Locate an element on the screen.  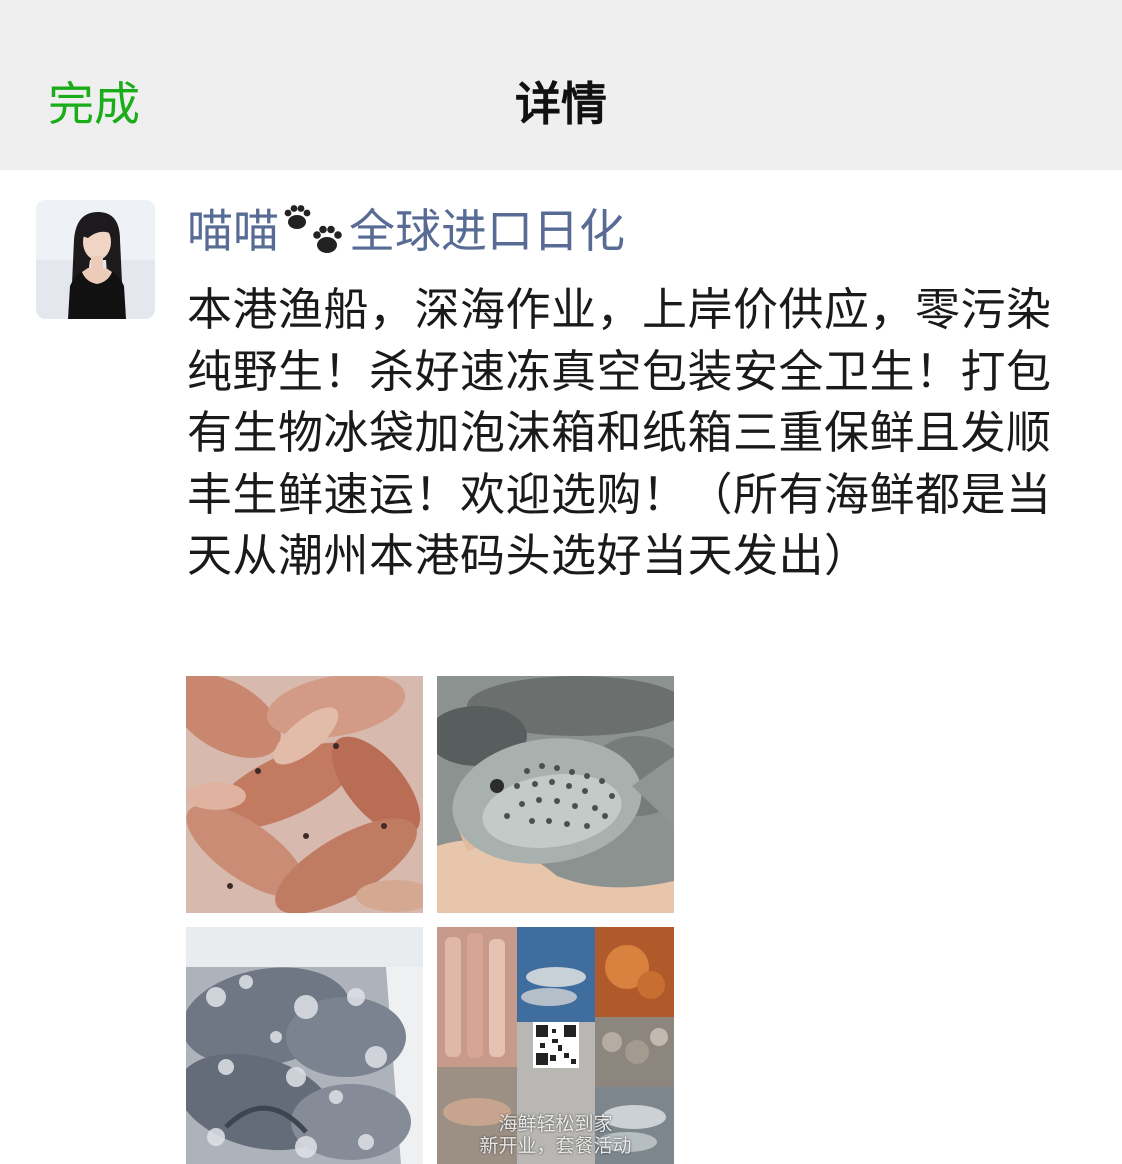
author-name: 喵喵 全球进口日化 is located at coordinates (406, 231).